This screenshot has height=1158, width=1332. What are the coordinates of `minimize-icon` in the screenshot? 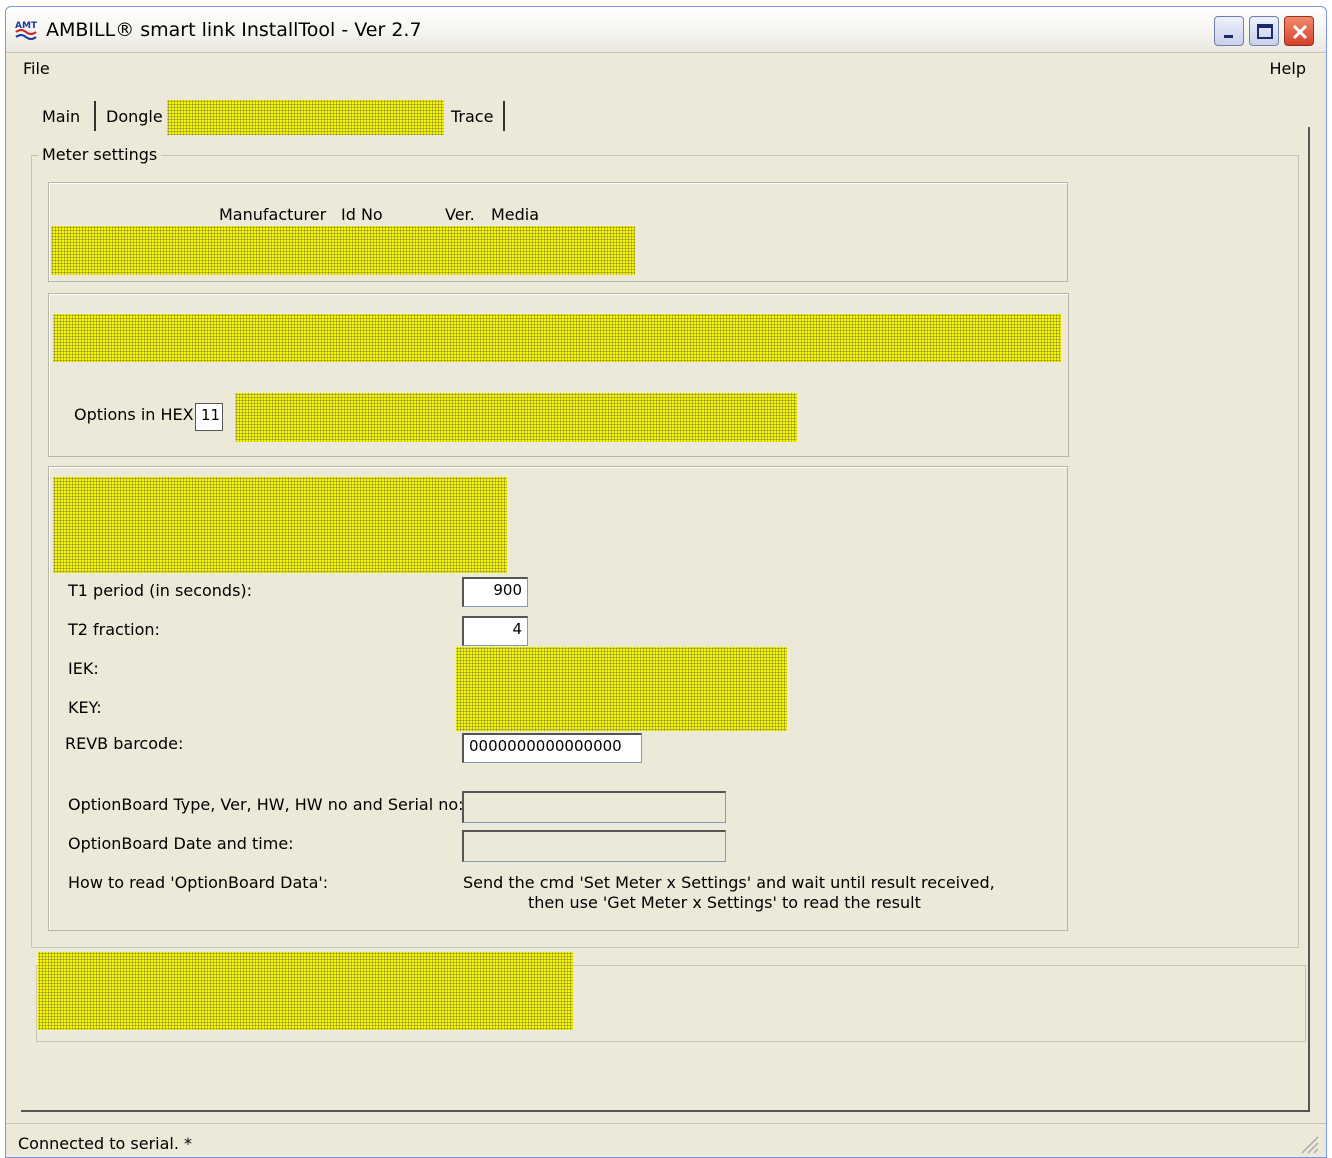 It's located at (1228, 36).